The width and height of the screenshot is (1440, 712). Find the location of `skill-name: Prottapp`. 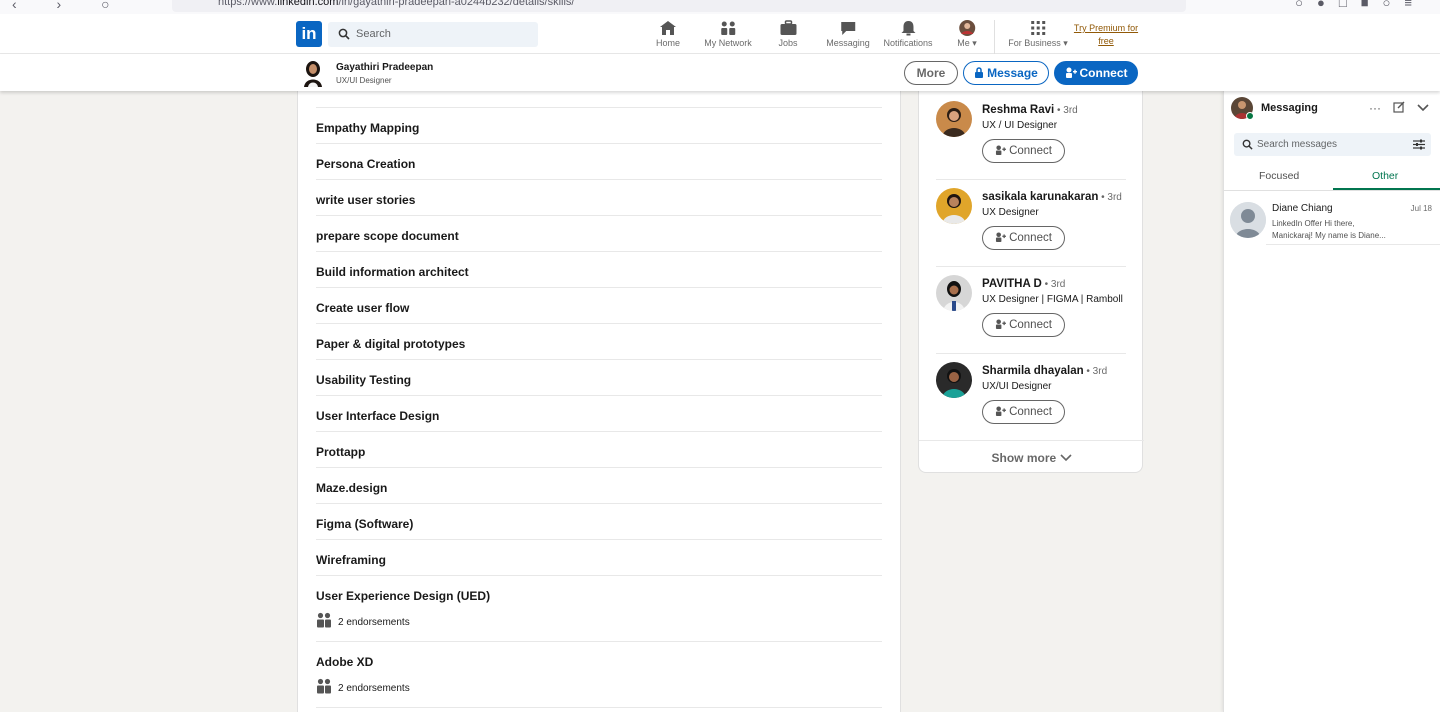

skill-name: Prottapp is located at coordinates (341, 452).